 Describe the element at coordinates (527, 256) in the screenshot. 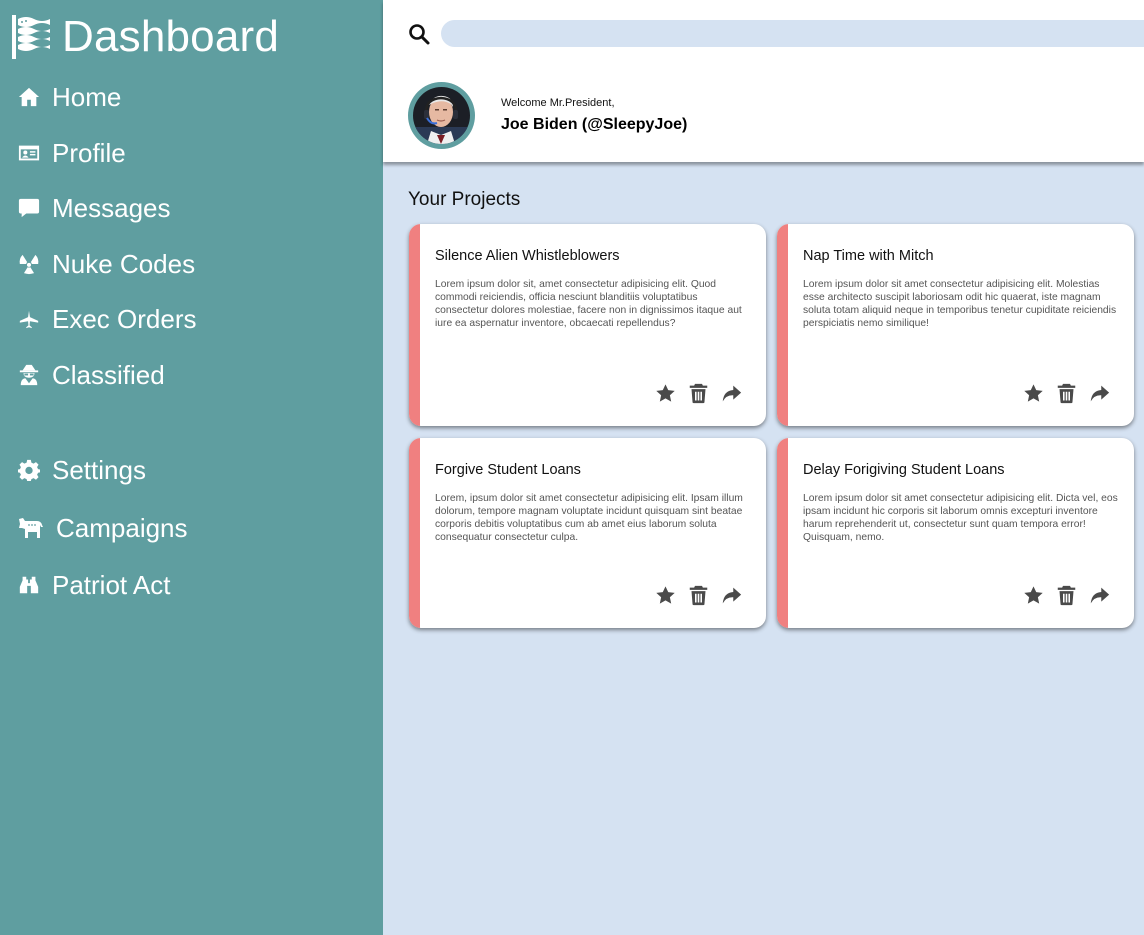

I see `card-title: Silence Alien Whistleblowers` at that location.